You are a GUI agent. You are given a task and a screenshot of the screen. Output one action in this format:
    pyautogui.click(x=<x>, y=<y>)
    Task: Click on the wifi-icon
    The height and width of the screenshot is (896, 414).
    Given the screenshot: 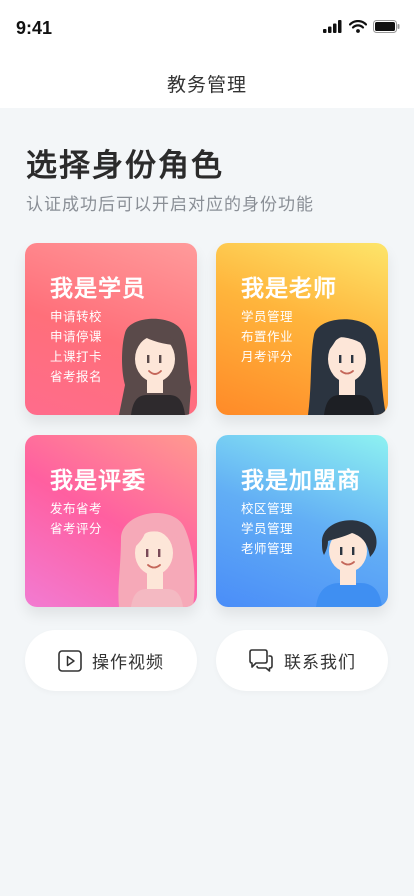 What is the action you would take?
    pyautogui.click(x=358, y=26)
    